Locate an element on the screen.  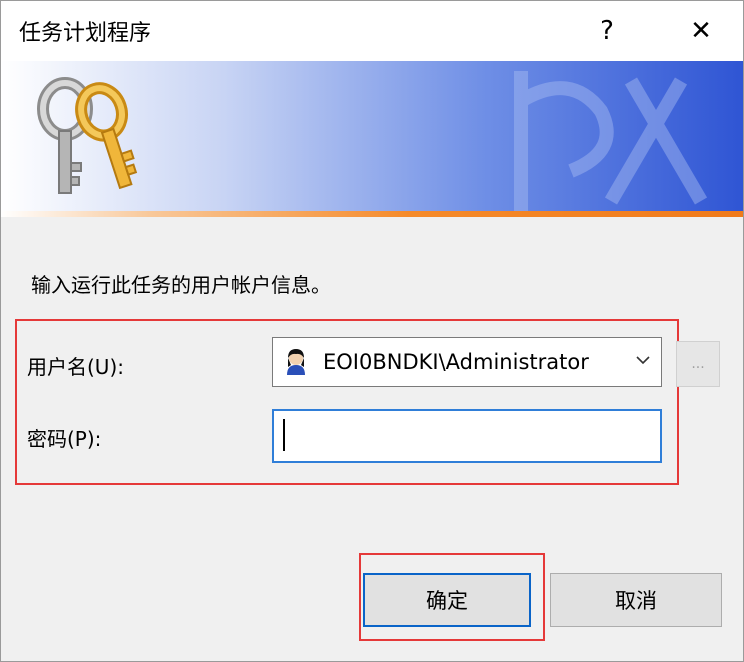
username-label: 用户名(U): is located at coordinates (75, 367).